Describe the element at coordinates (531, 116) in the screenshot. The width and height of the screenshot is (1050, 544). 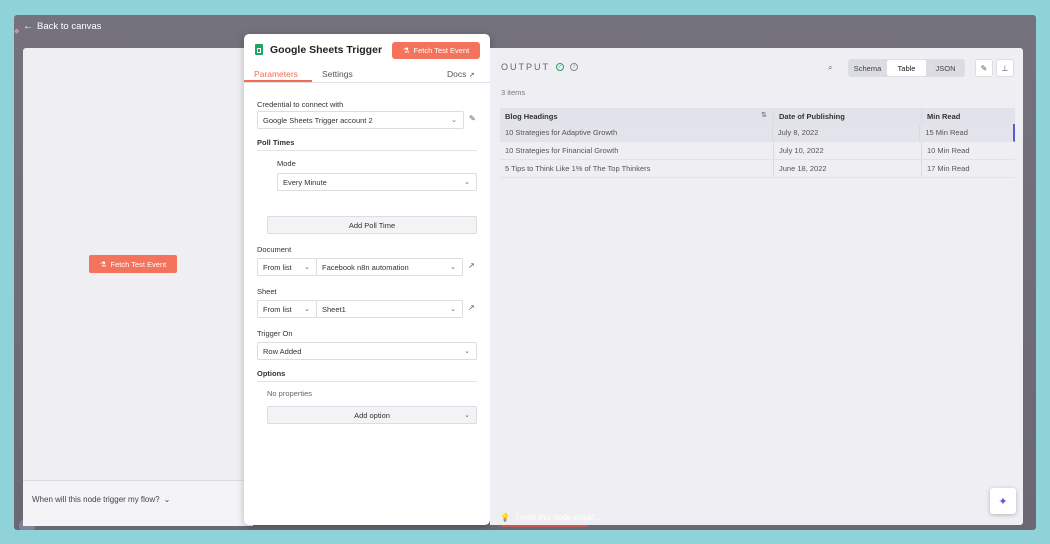
I see `column-header-label: Blog Headings` at that location.